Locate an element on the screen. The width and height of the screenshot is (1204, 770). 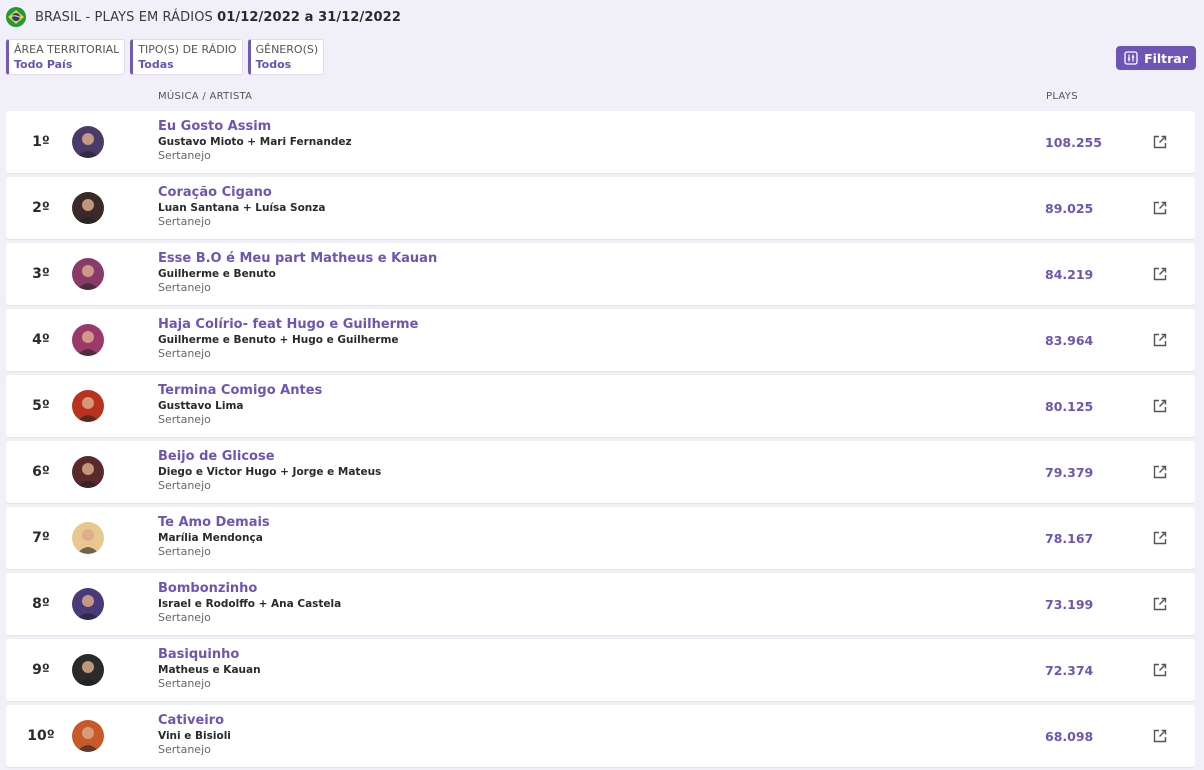
filter-chip-radio-type: TIPO(S) DE RÁDIO Todas is located at coordinates (186, 57).